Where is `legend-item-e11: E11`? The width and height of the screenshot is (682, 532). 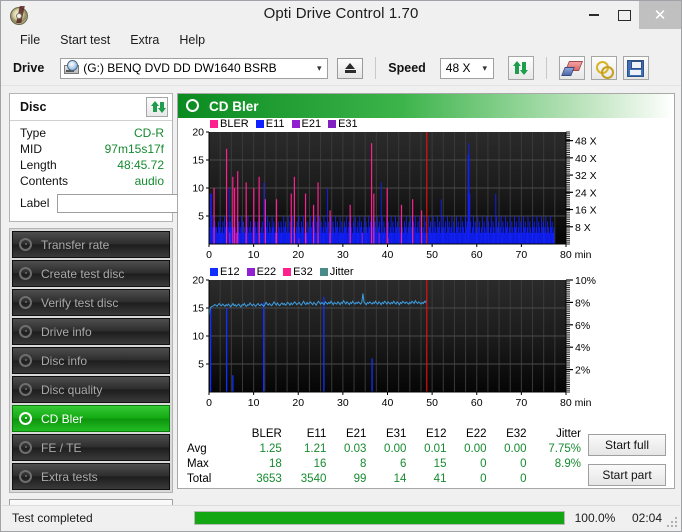
legend-item-e11: E11 is located at coordinates (270, 124).